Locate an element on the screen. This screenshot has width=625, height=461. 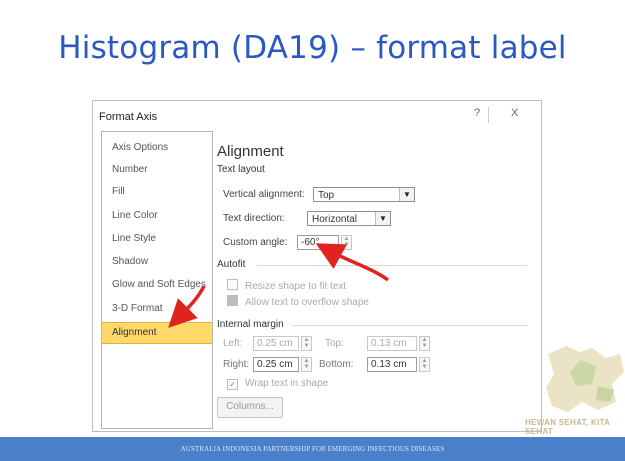
text-direction-label: Text direction: is located at coordinates (254, 218).